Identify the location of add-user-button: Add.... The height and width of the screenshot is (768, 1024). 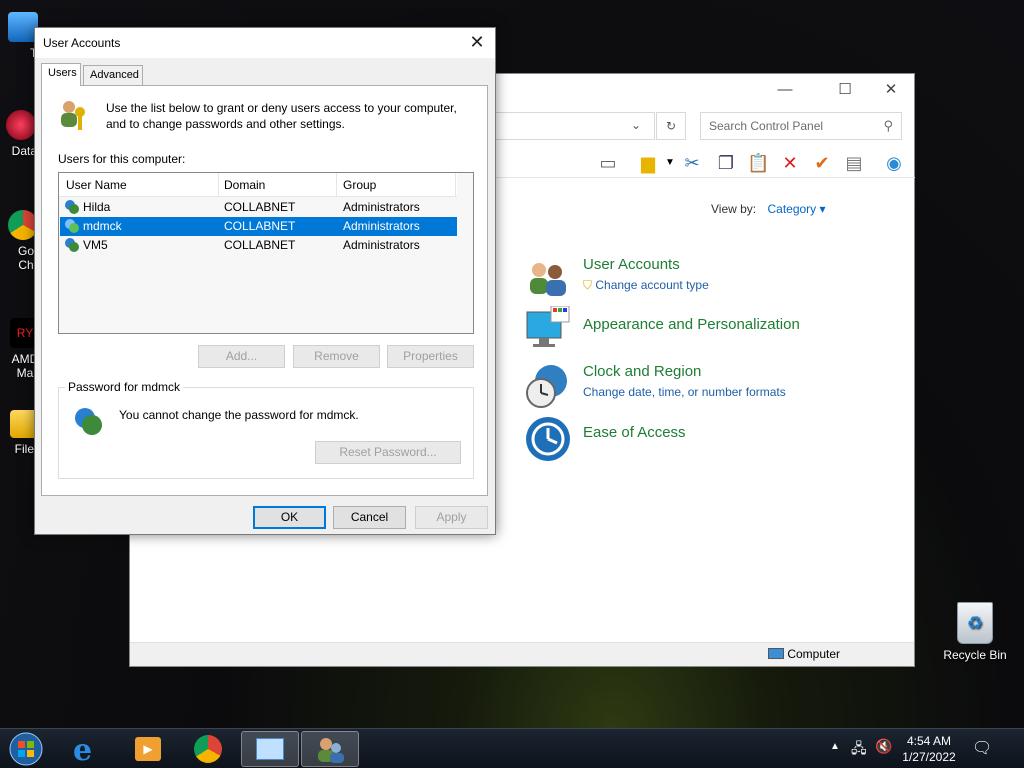
(241, 356).